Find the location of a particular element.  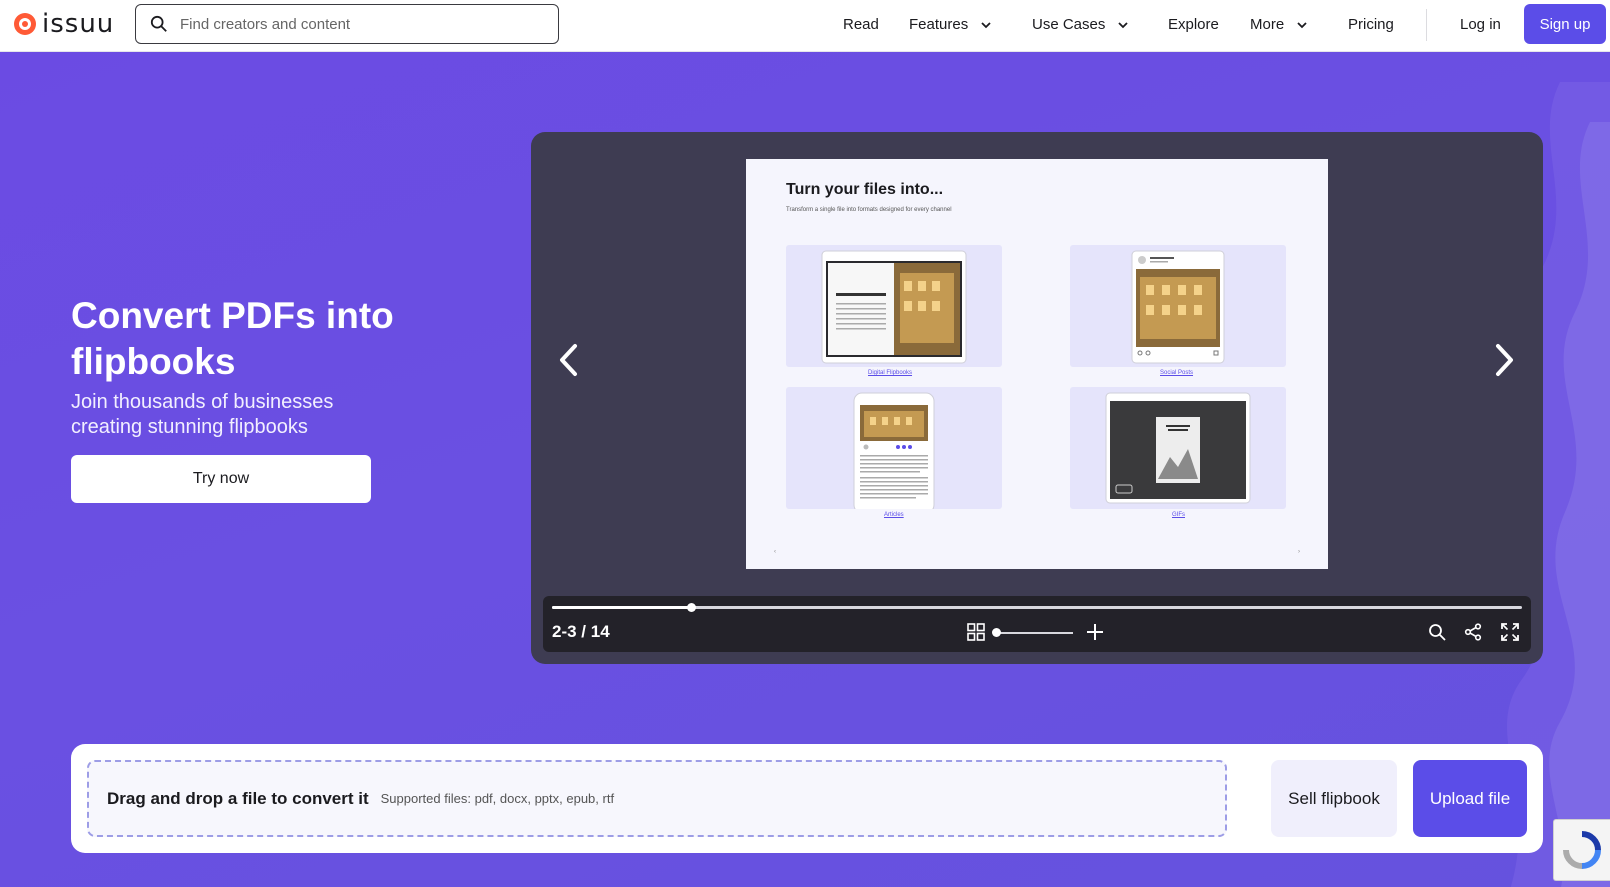

nav-read: Read is located at coordinates (861, 24).